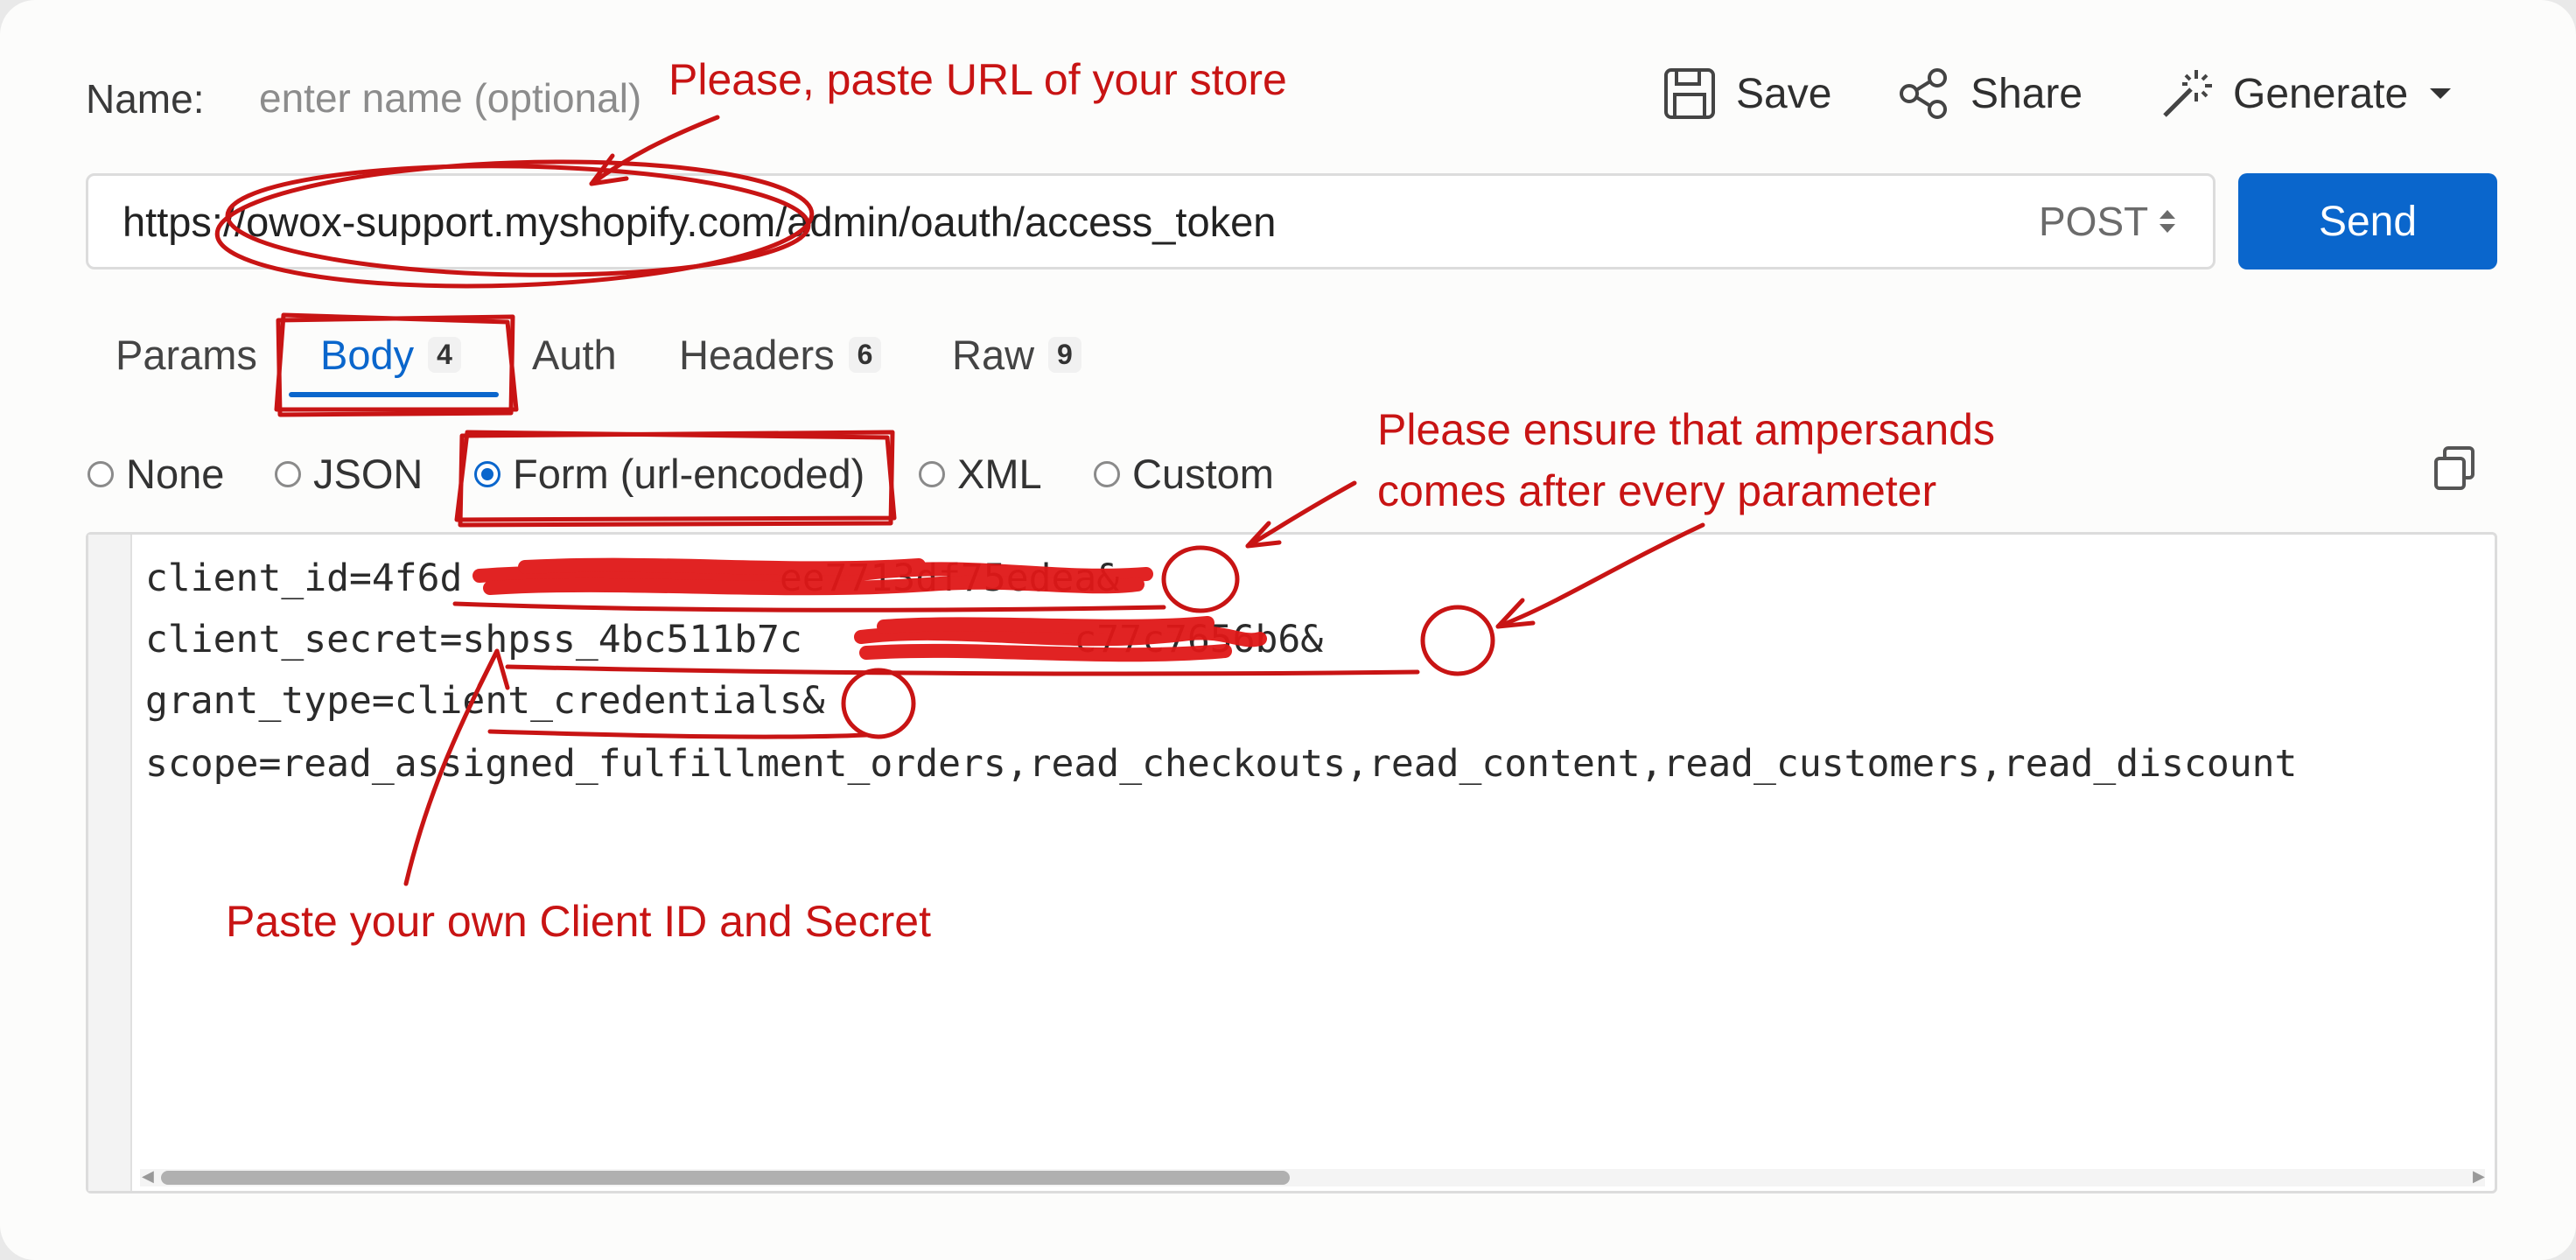 The height and width of the screenshot is (1260, 2576). I want to click on radio-custom: Custom, so click(1184, 474).